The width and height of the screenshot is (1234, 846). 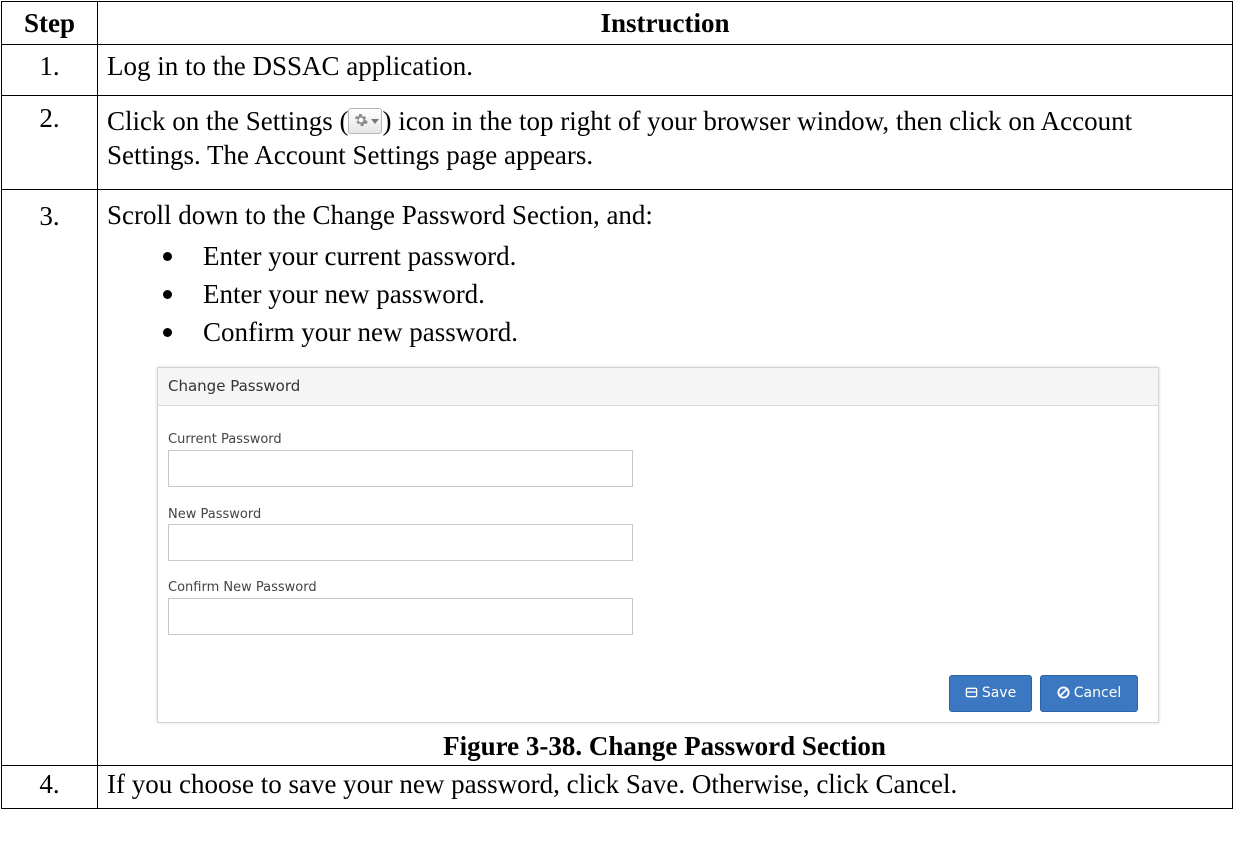 What do you see at coordinates (1063, 692) in the screenshot?
I see `ban-icon` at bounding box center [1063, 692].